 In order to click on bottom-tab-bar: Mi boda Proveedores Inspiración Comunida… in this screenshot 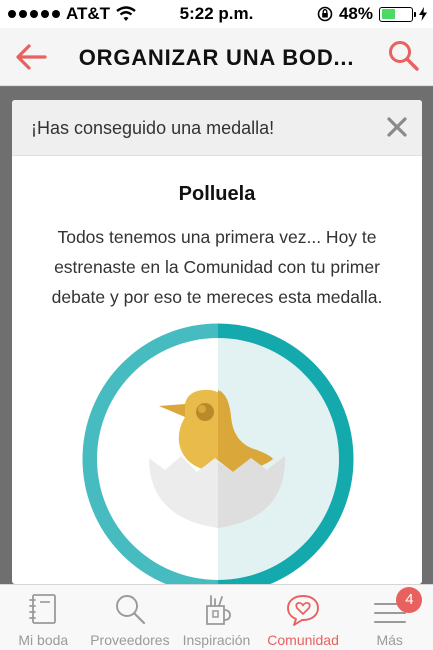, I will do `click(216, 617)`.